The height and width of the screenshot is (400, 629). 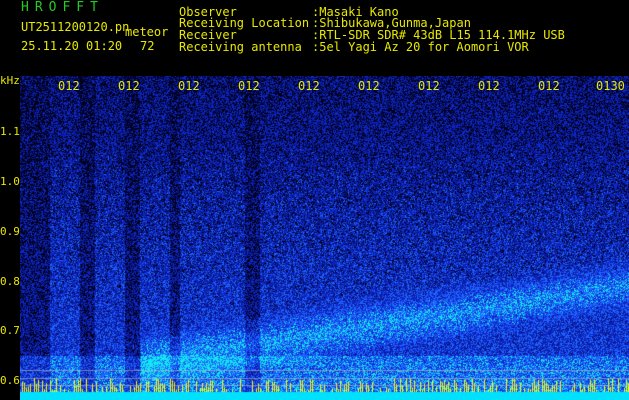 I want to click on y-tick-label: 0.8, so click(x=10, y=281).